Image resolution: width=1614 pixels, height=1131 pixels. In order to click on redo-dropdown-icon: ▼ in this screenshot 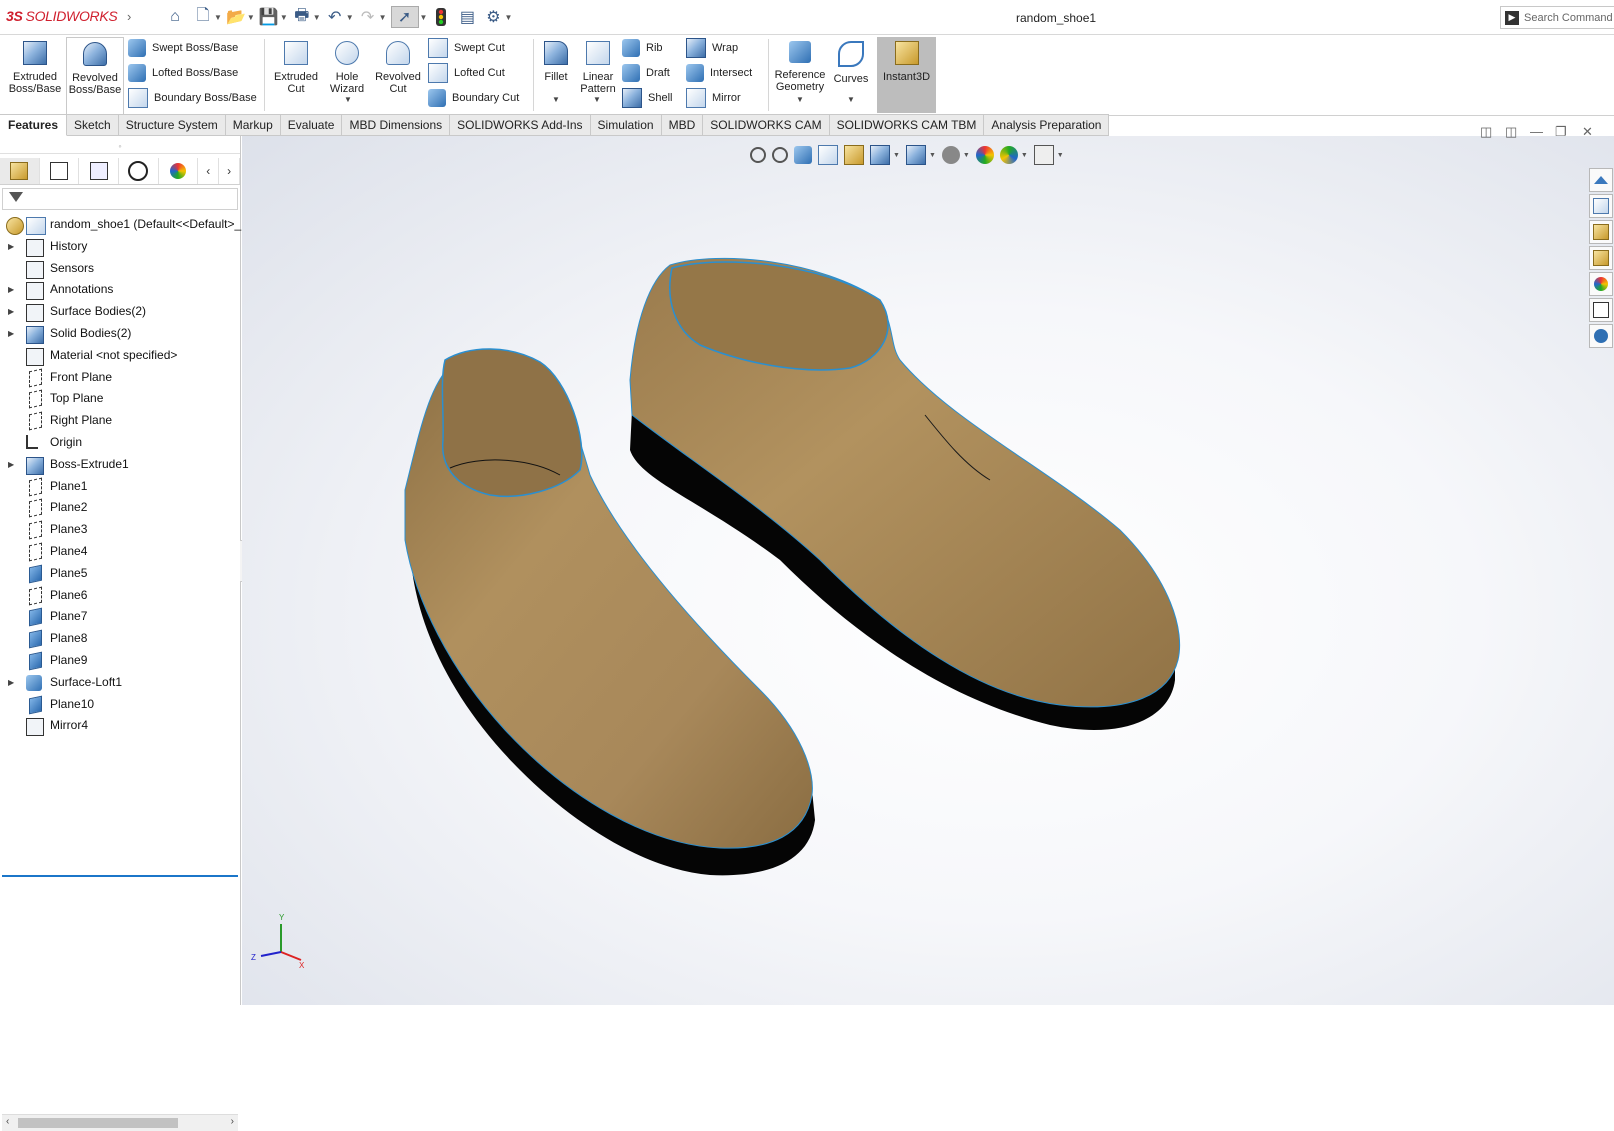, I will do `click(383, 17)`.